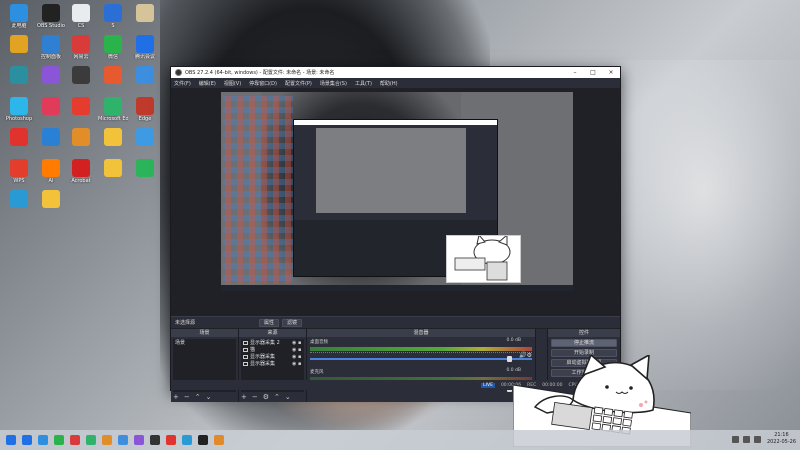 This screenshot has height=450, width=800. I want to click on menu-scene-collection: 场景集合(S), so click(333, 83).